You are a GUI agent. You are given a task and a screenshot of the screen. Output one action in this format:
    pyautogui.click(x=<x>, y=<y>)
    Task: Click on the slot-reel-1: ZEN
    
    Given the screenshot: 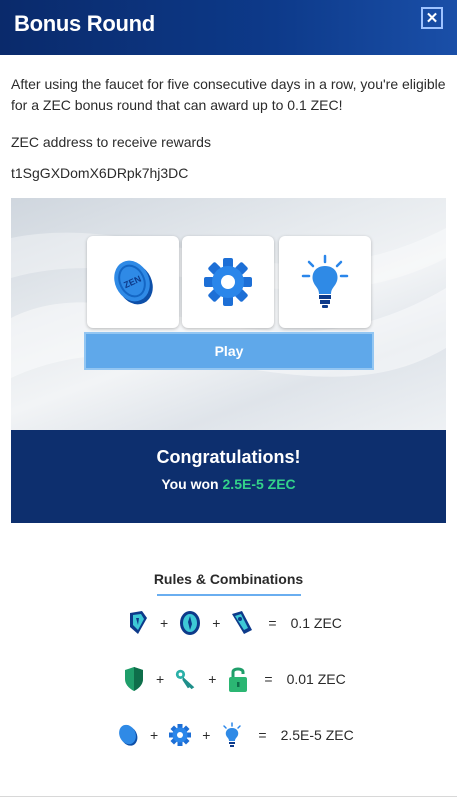 What is the action you would take?
    pyautogui.click(x=133, y=282)
    